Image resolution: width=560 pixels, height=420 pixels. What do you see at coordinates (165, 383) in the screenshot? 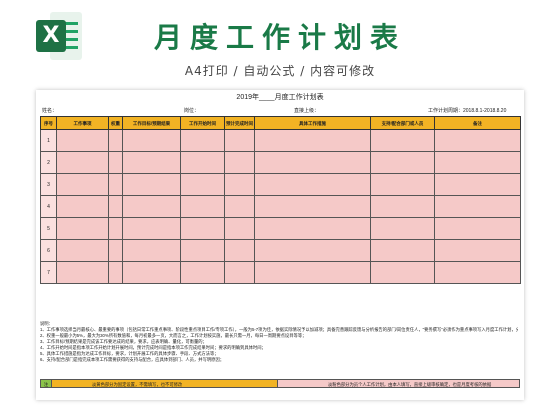
I see `legend-yellow: 淡黄色部分为固定设置，不需填写，也不可修改` at bounding box center [165, 383].